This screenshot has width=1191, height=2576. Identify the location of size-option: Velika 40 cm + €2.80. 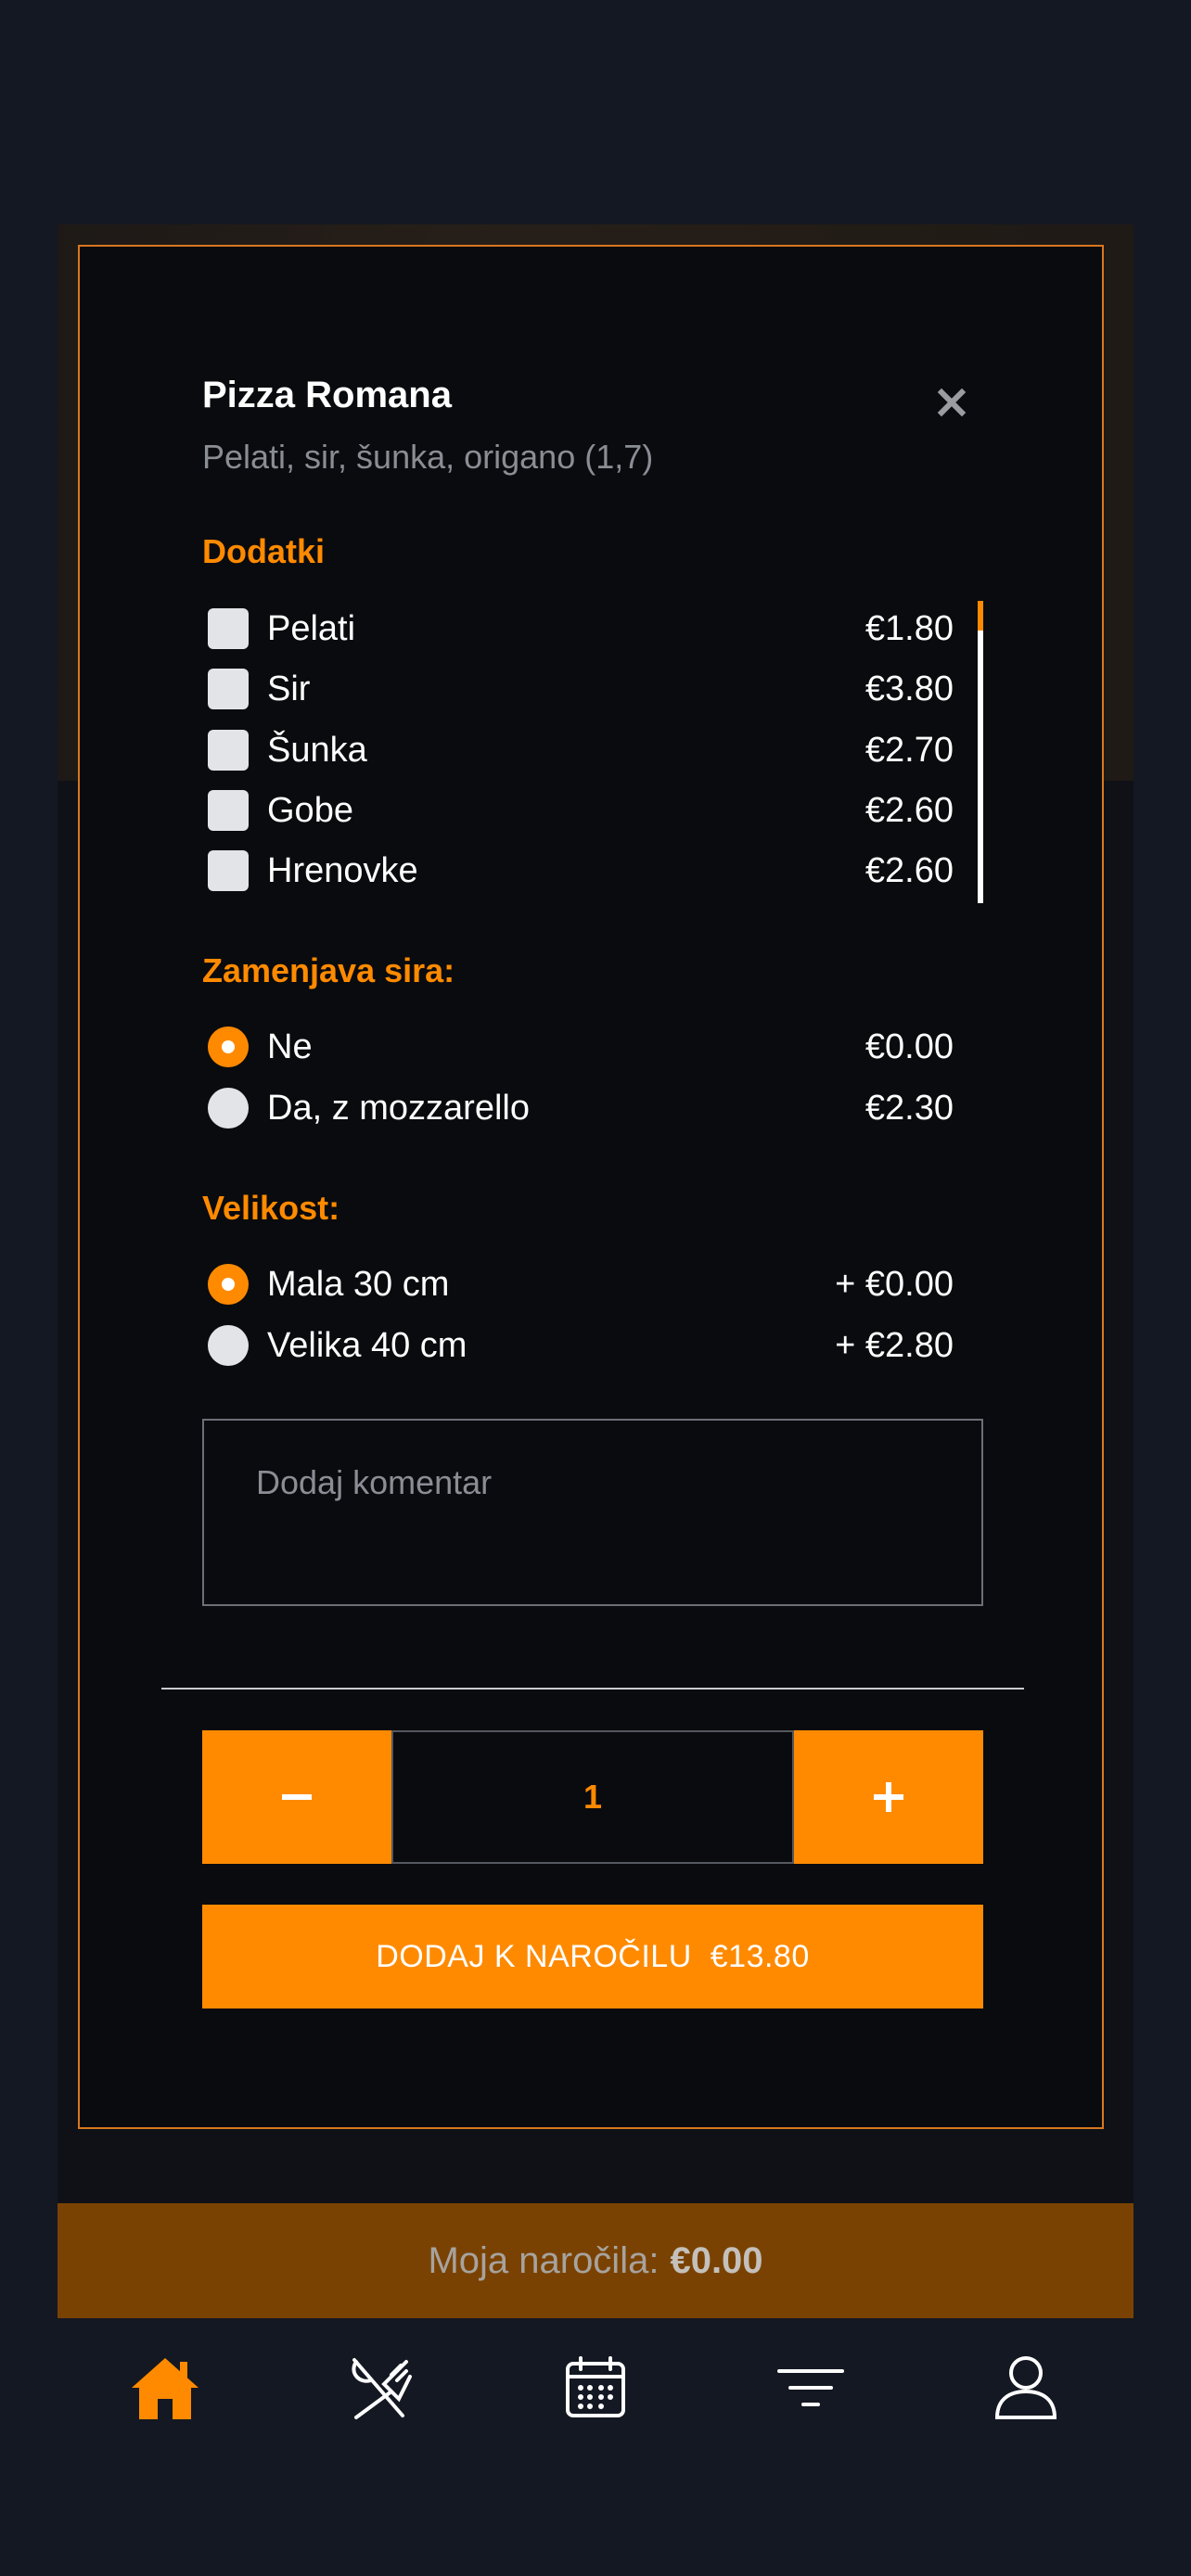
(578, 1345).